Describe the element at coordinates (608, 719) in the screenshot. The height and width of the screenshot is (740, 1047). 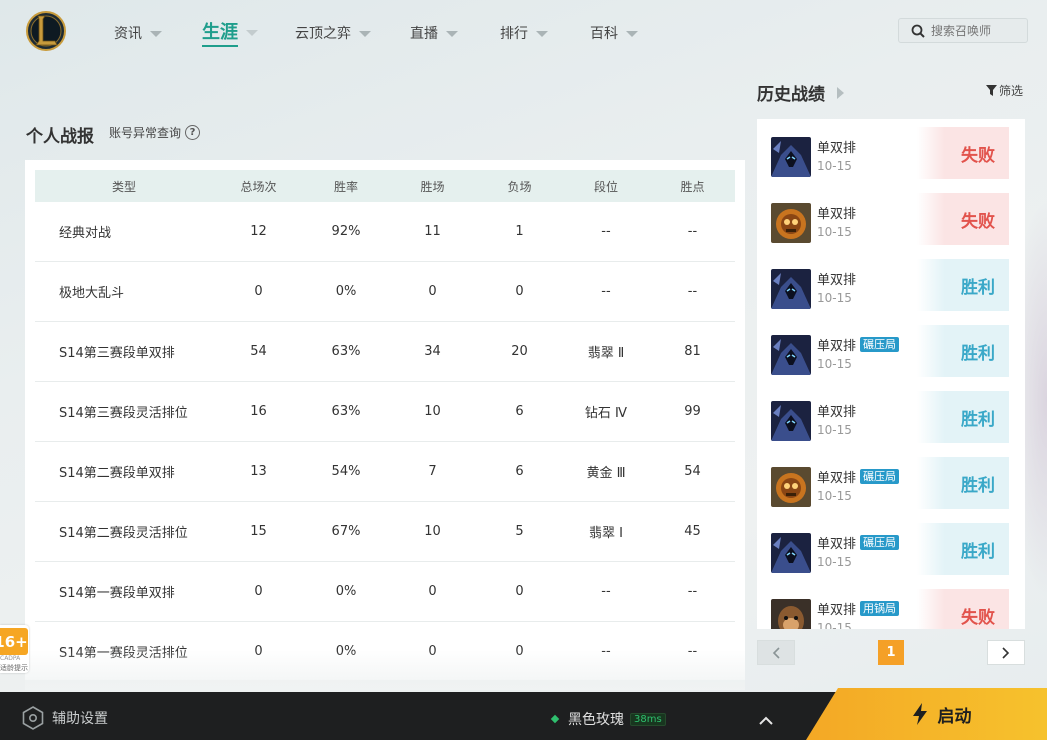
I see `server-selector: 黑色玫瑰 38ms` at that location.